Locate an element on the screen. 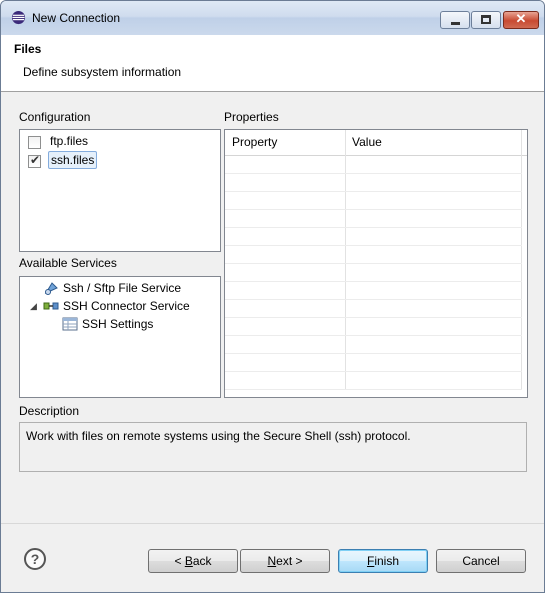  window-title: New Connection is located at coordinates (76, 18).